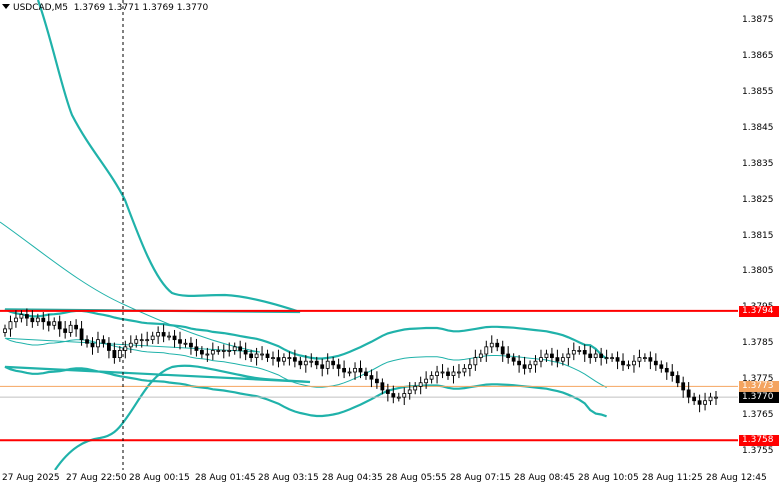 The image size is (781, 489). I want to click on chart-title: USDCAD,M5 1.3769 1.3771 1.3769 1.3770, so click(105, 8).